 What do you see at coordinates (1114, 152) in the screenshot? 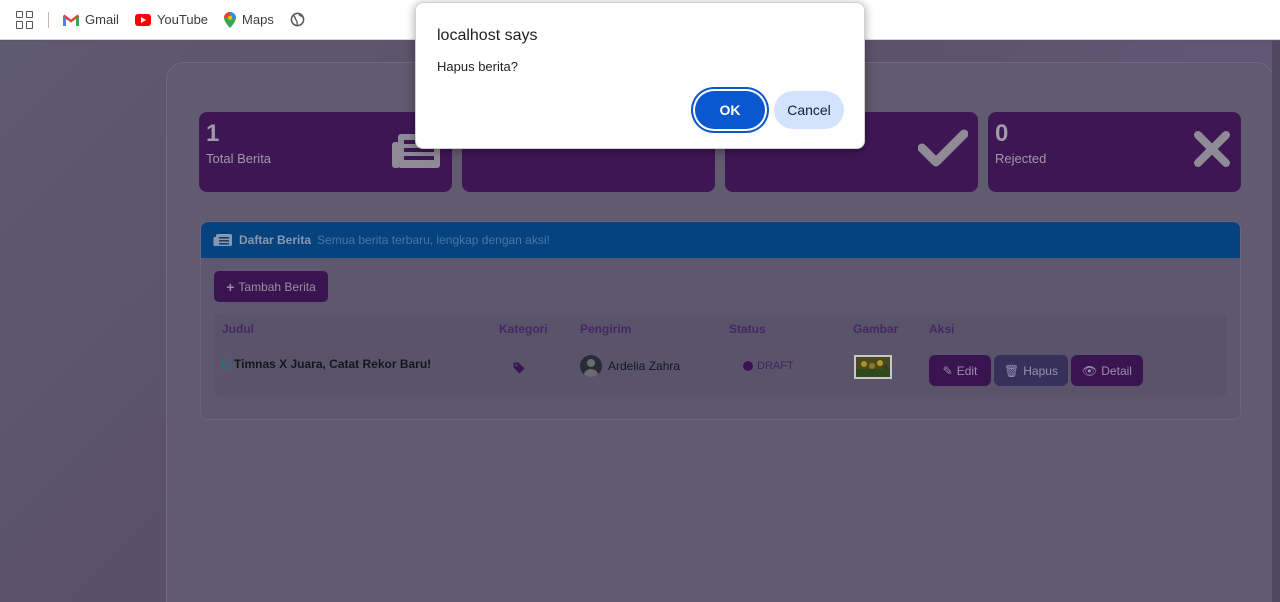
I see `stat-card-rejected: 0 Rejected` at bounding box center [1114, 152].